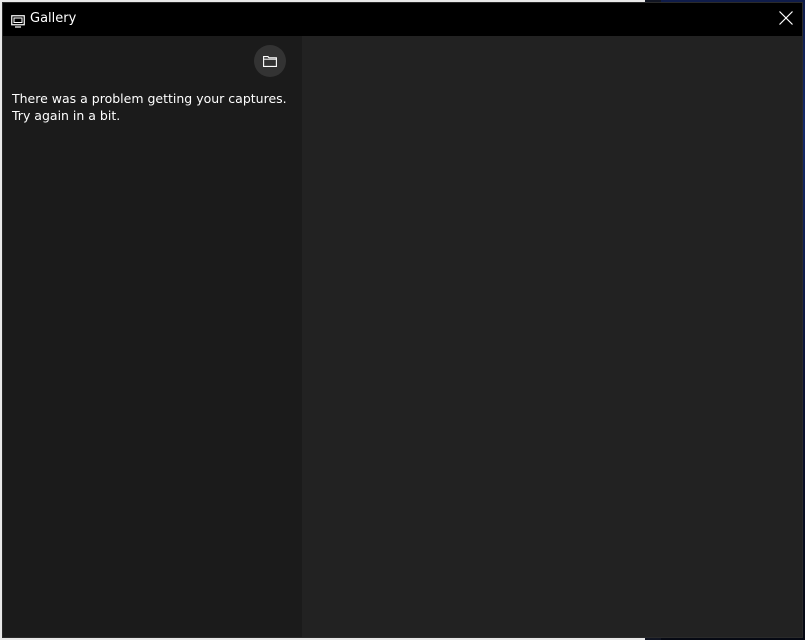 This screenshot has width=805, height=640. What do you see at coordinates (402, 19) in the screenshot?
I see `title-bar: Gallery` at bounding box center [402, 19].